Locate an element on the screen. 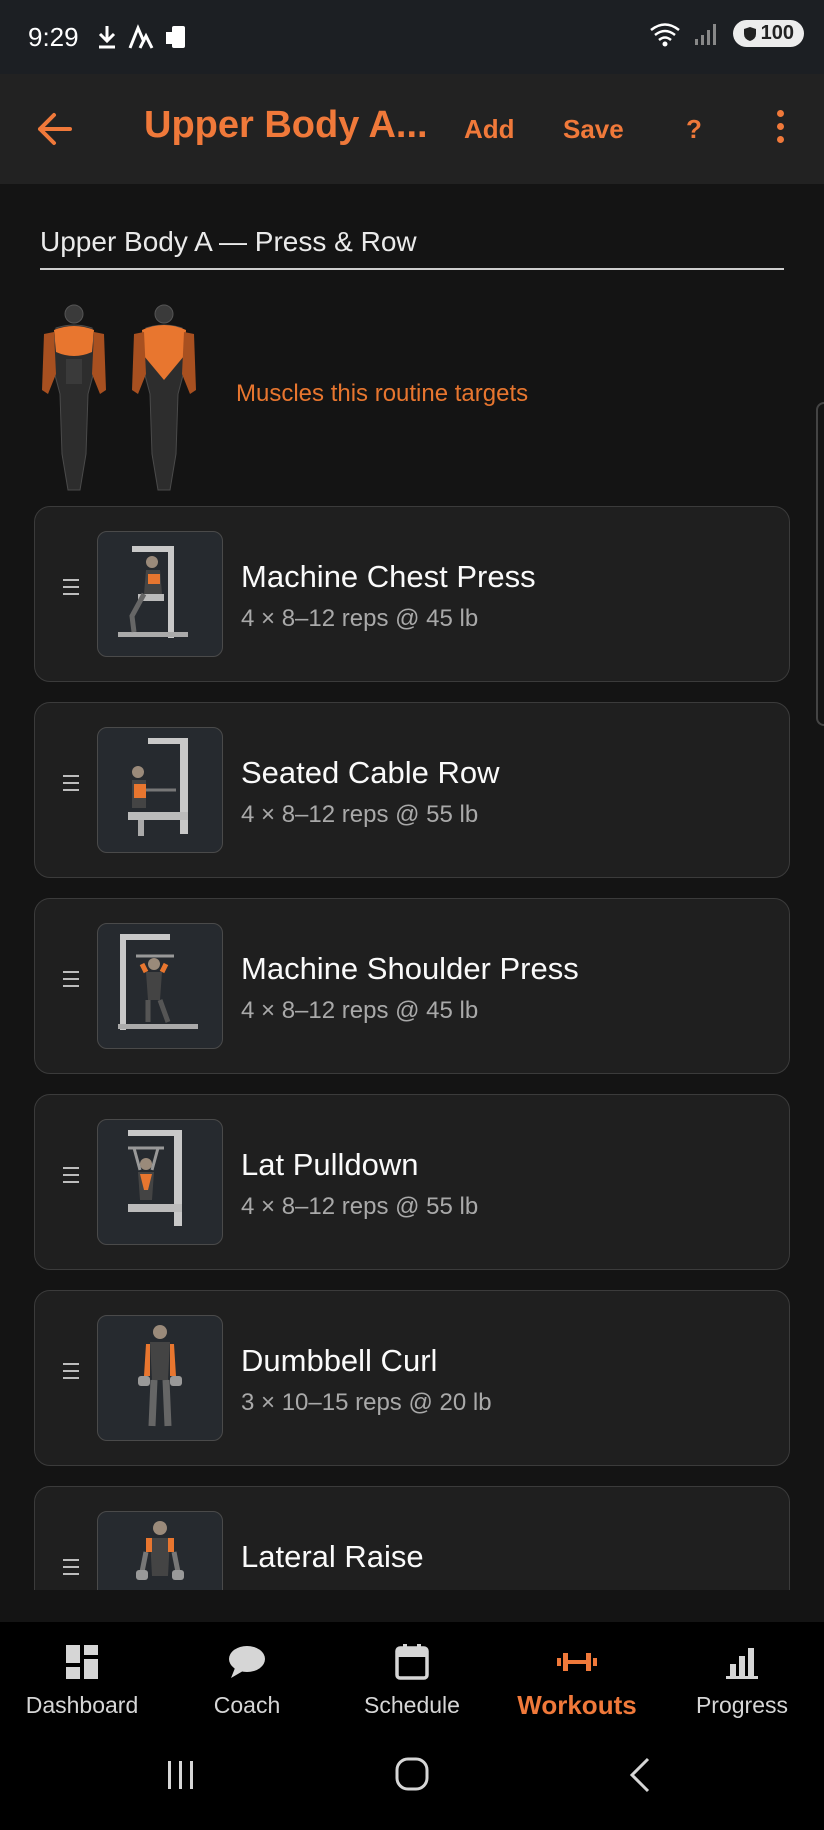 Image resolution: width=824 pixels, height=1830 pixels. exercise-card: Lat Pulldown 4 × 8–12 reps @ 55 lb is located at coordinates (412, 1182).